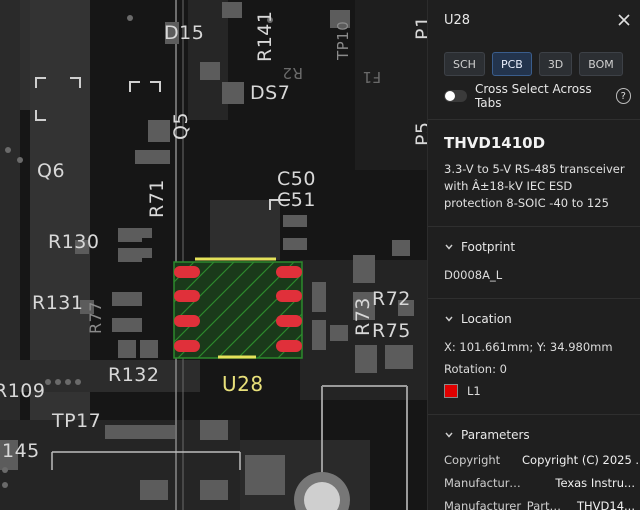 This screenshot has height=510, width=640. Describe the element at coordinates (77, 421) in the screenshot. I see `silk-label-tp17: TP17` at that location.